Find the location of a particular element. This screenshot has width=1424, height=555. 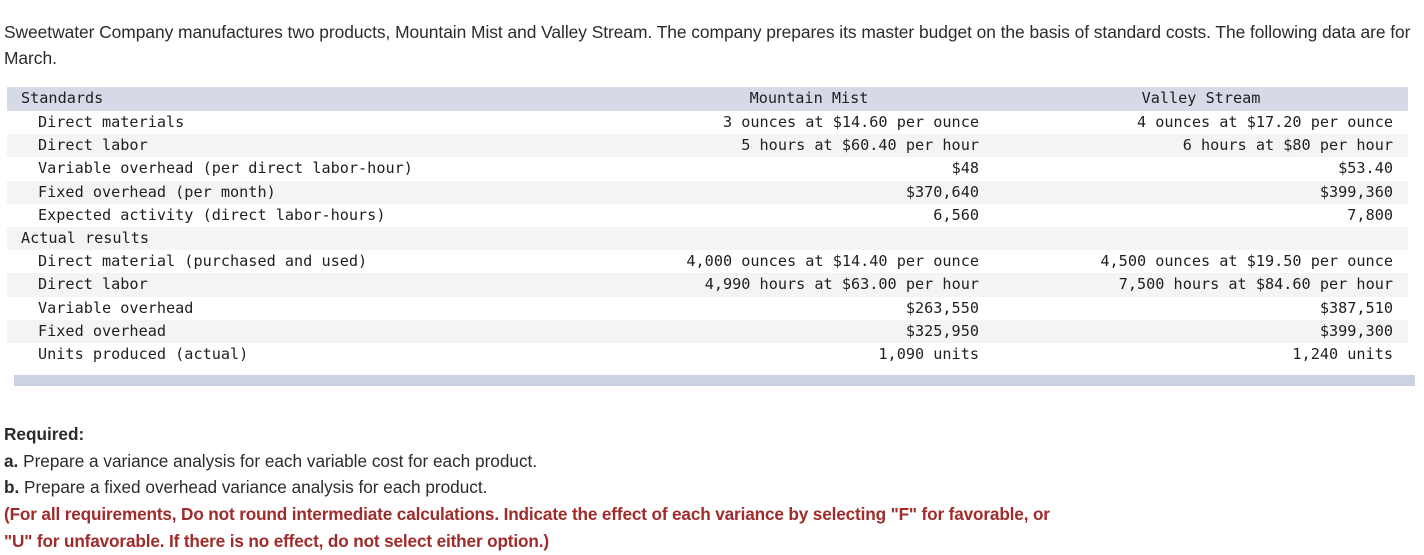

row-value-valley-stream: 1,240 units is located at coordinates (1201, 355).